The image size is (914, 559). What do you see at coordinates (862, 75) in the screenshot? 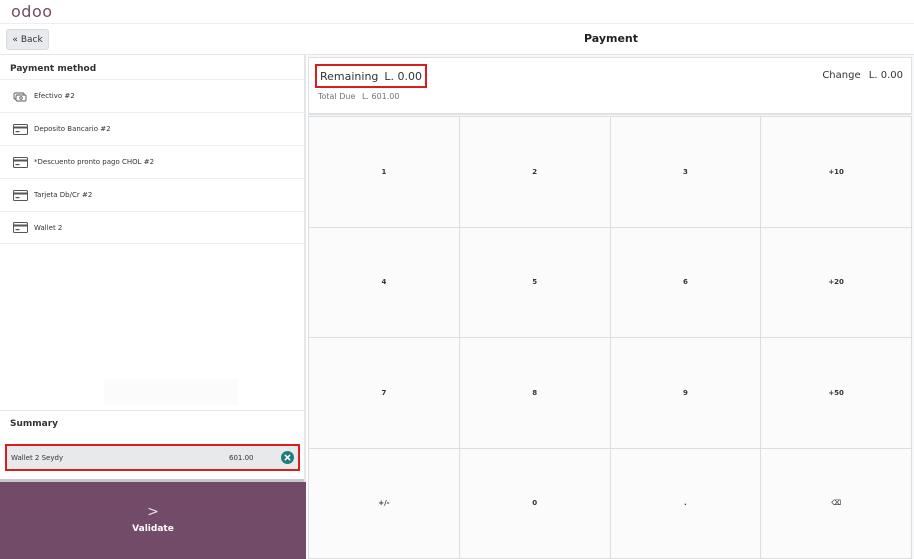
I see `change-amount: Change L. 0.00` at bounding box center [862, 75].